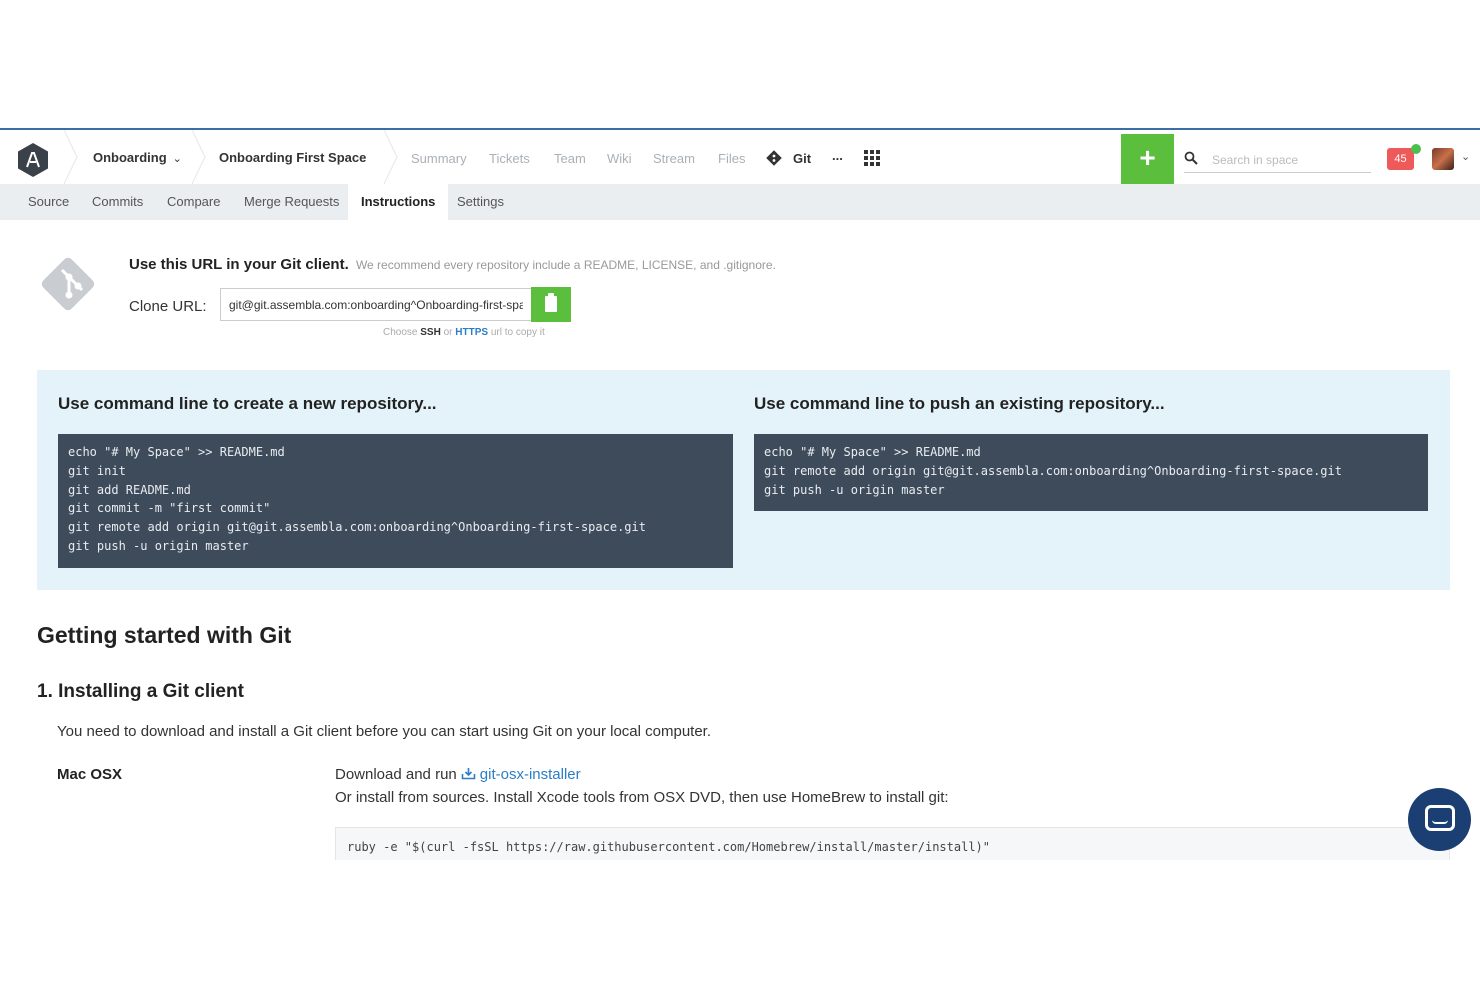 This screenshot has width=1480, height=987. What do you see at coordinates (292, 157) in the screenshot?
I see `space-name: Onboarding First Space` at bounding box center [292, 157].